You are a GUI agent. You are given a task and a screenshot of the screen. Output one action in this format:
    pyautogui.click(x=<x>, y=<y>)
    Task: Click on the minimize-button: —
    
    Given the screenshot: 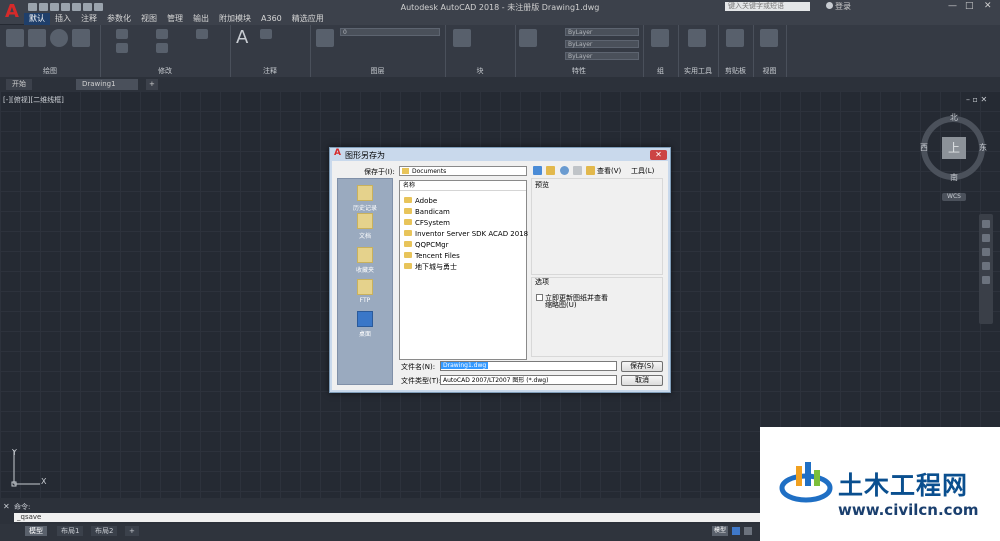 What is the action you would take?
    pyautogui.click(x=952, y=6)
    